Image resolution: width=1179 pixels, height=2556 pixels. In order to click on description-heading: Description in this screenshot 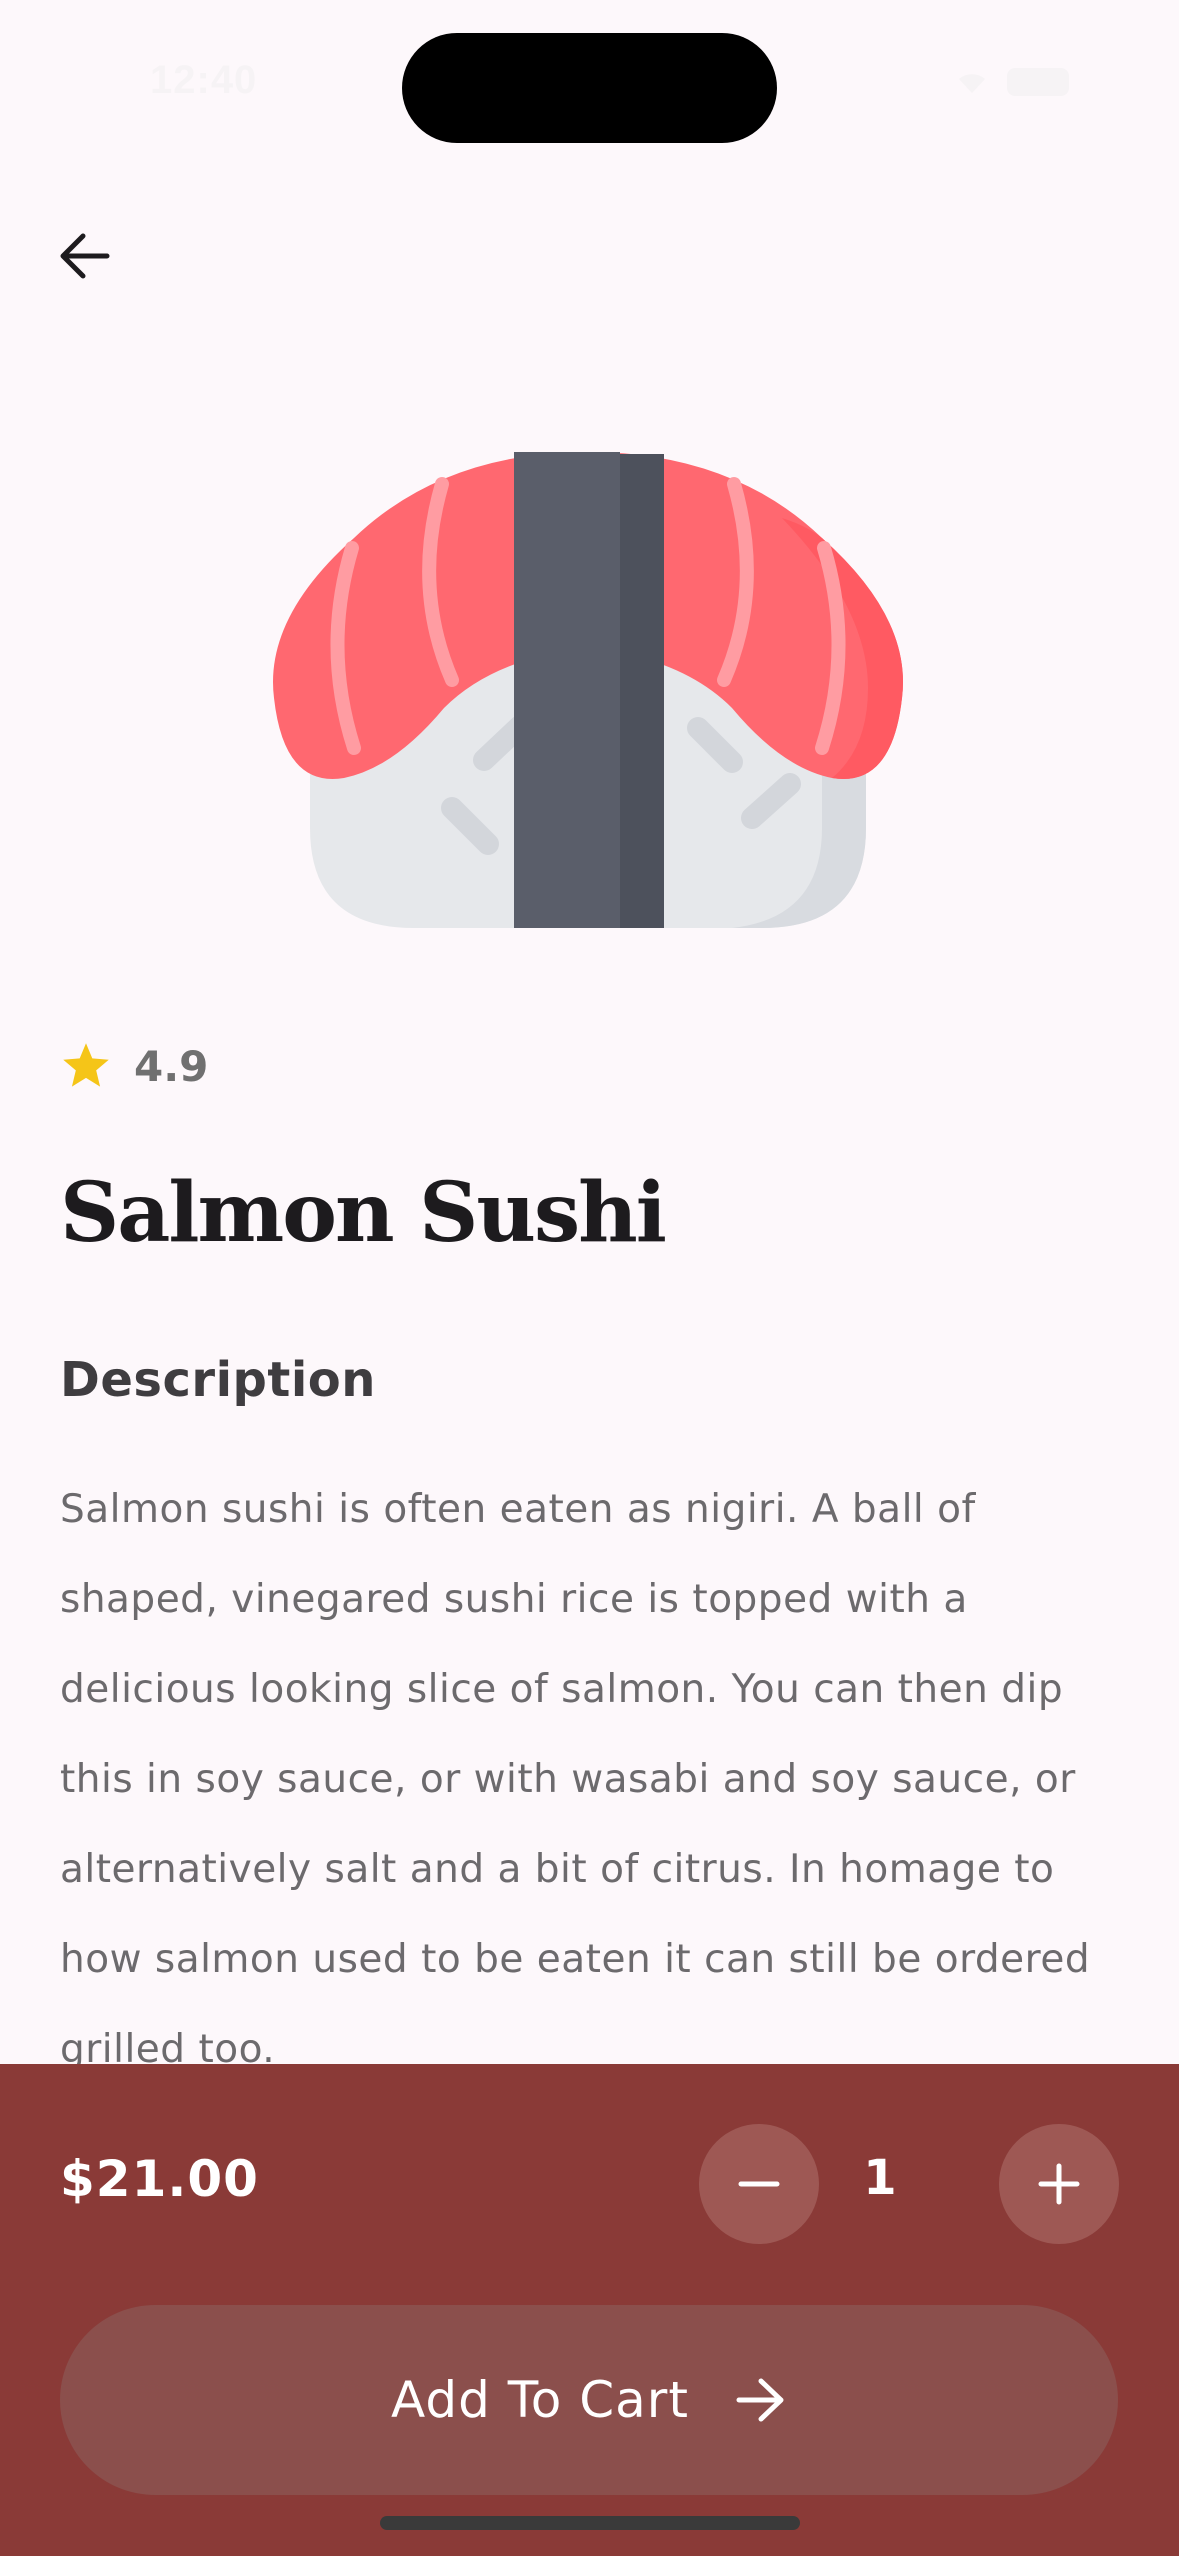, I will do `click(218, 1380)`.